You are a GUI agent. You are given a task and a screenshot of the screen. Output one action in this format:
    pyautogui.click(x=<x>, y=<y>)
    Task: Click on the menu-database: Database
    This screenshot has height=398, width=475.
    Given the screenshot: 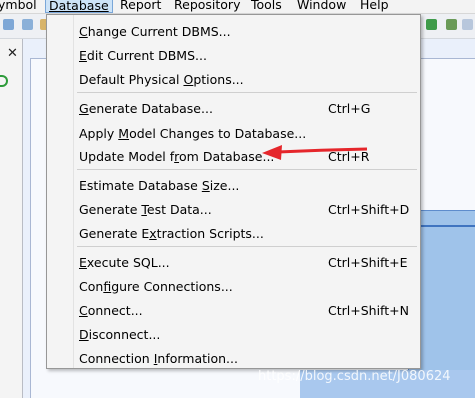 What is the action you would take?
    pyautogui.click(x=79, y=6)
    